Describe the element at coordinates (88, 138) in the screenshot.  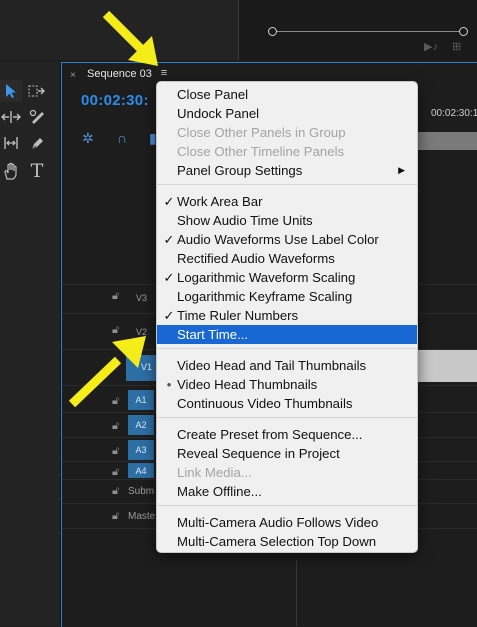
I see `nest-toggle-icon: ✲` at that location.